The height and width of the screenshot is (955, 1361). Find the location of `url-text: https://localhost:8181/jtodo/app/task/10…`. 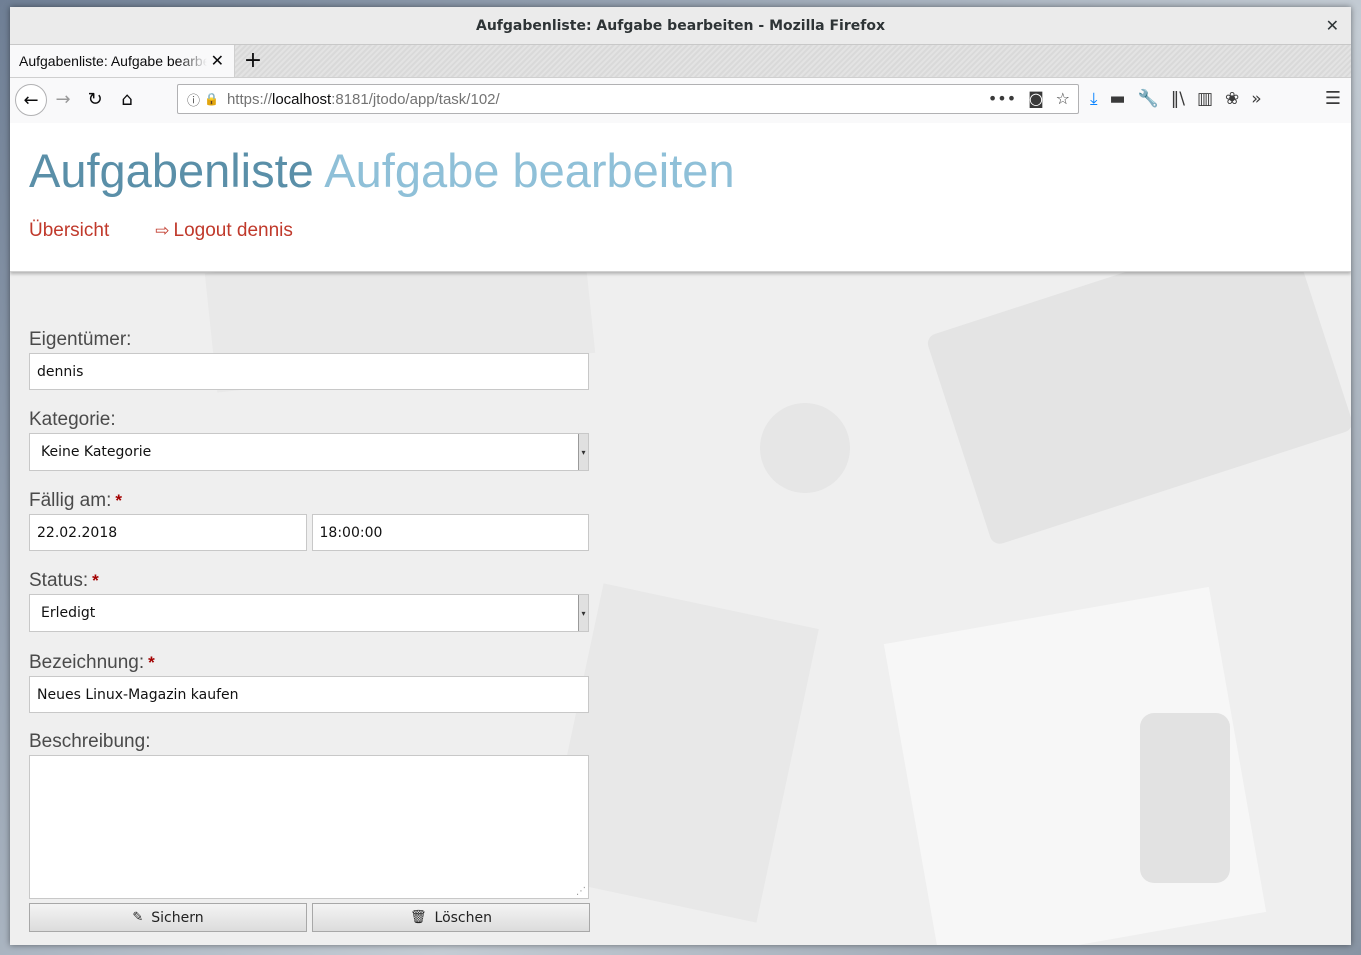

url-text: https://localhost:8181/jtodo/app/task/10… is located at coordinates (363, 99).